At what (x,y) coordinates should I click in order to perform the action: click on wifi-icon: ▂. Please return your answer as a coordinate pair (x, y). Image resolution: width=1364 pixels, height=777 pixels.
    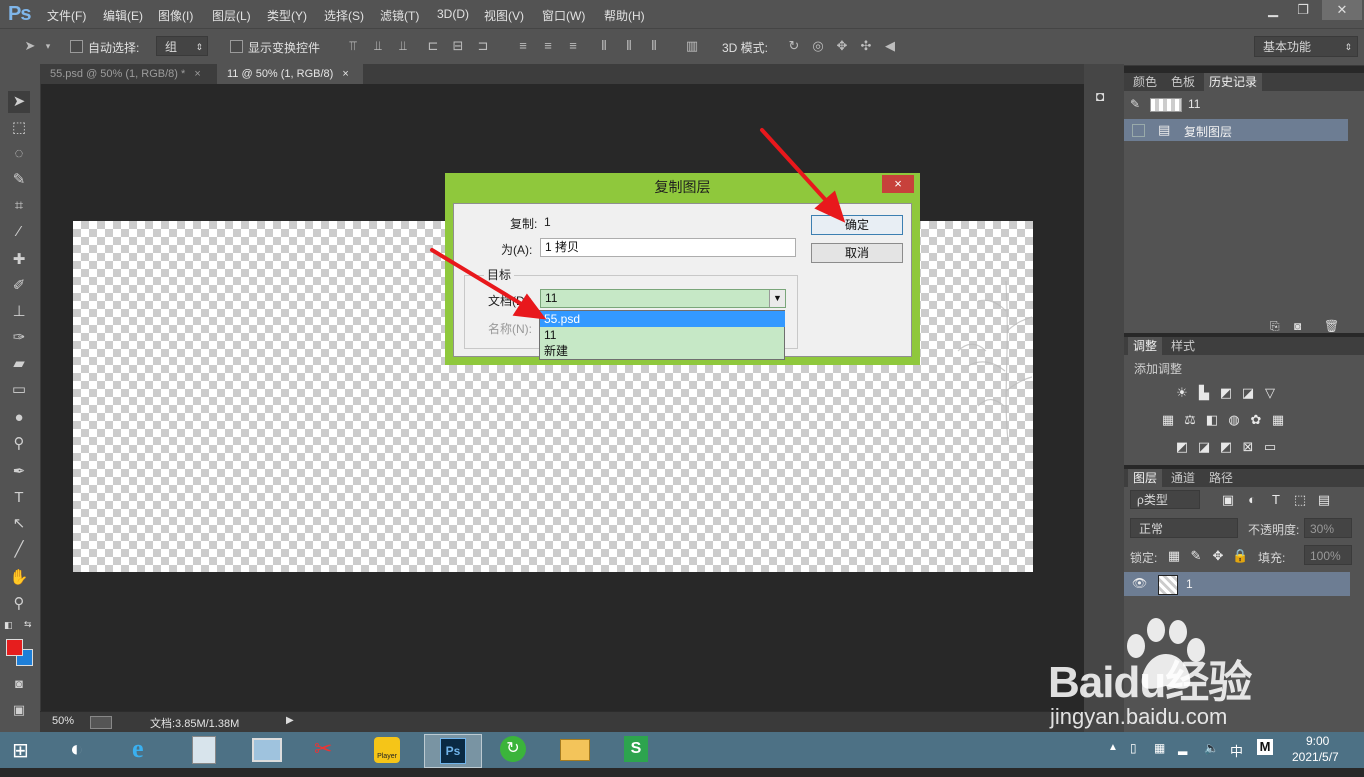
    Looking at the image, I should click on (1182, 748).